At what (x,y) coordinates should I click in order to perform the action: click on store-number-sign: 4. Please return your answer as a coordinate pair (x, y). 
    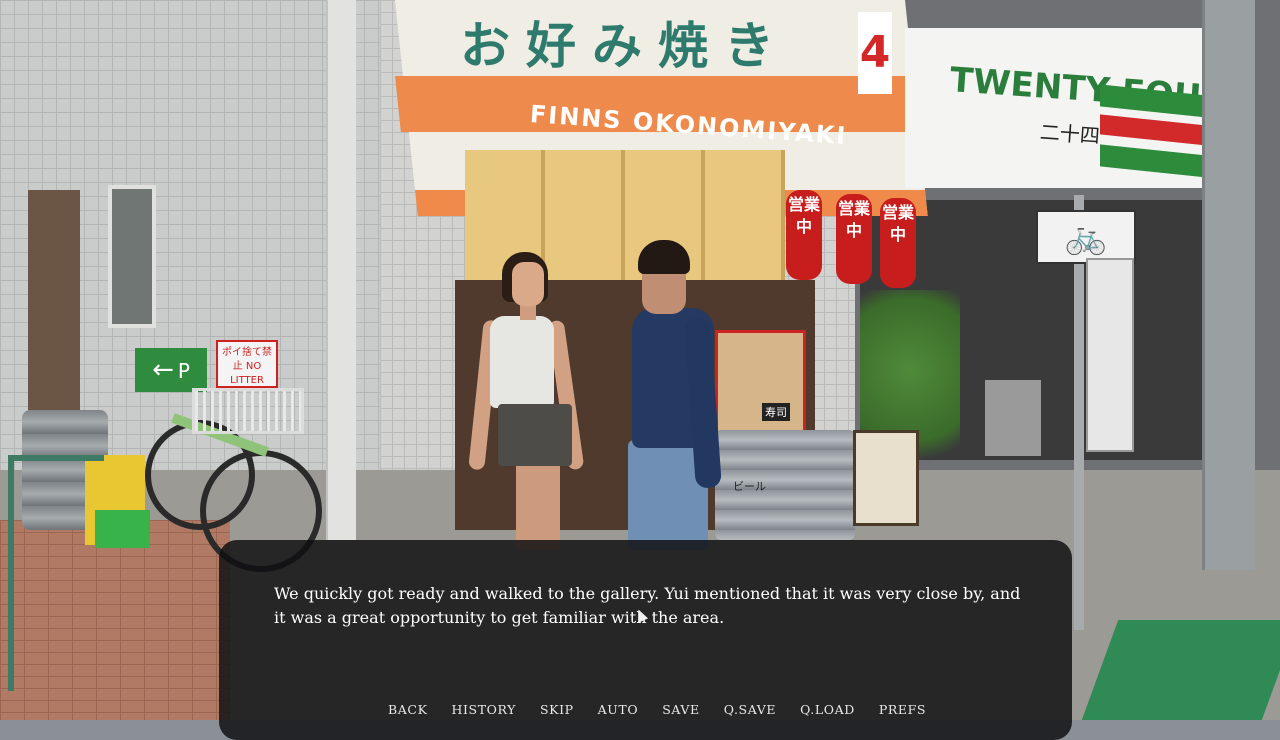
    Looking at the image, I should click on (875, 53).